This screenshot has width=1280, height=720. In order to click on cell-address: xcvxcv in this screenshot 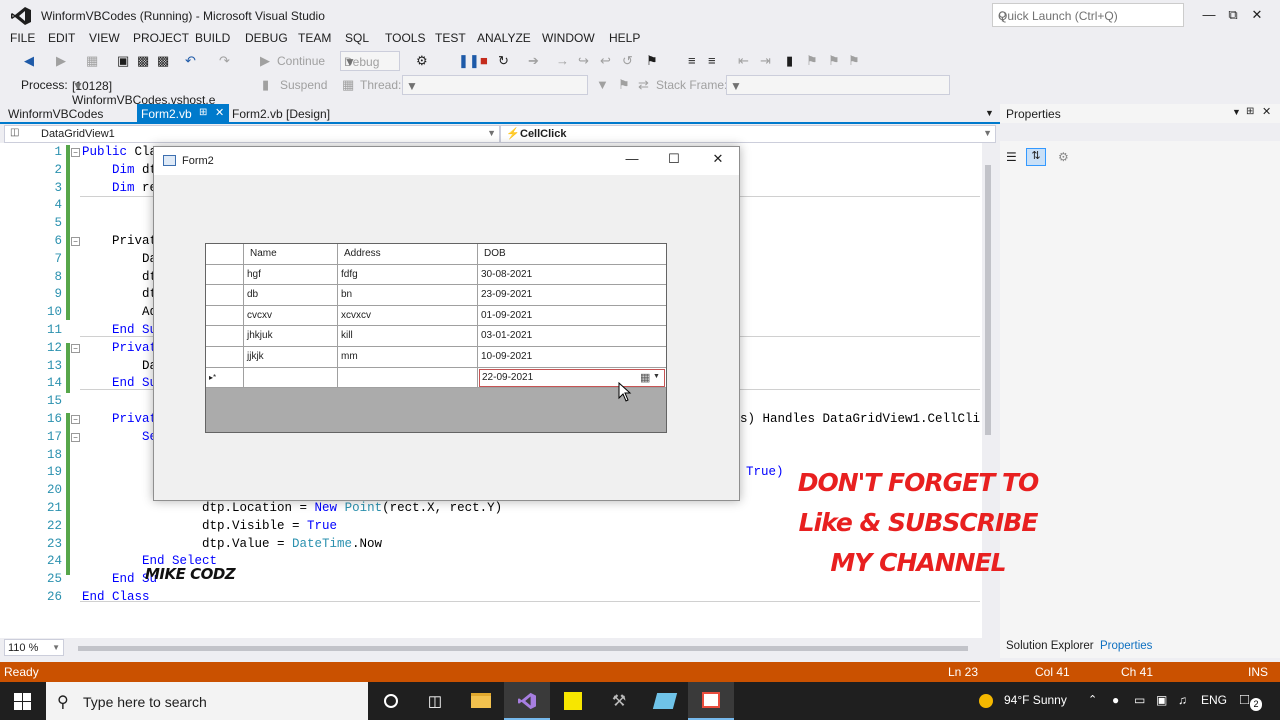, I will do `click(408, 315)`.